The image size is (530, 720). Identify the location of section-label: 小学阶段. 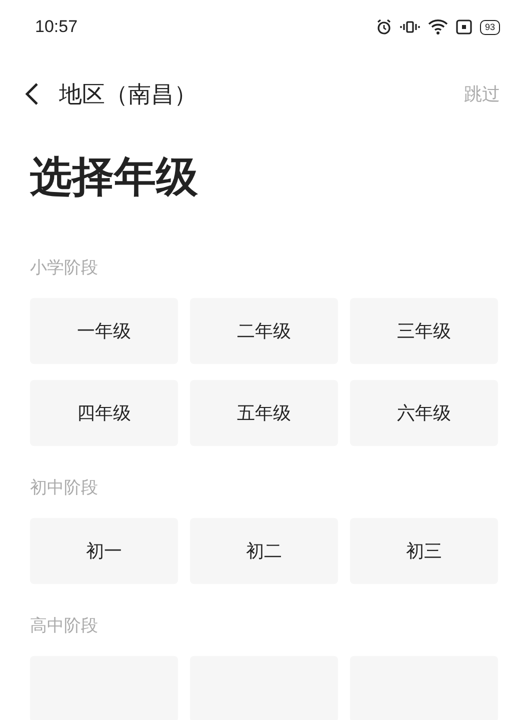
(64, 268).